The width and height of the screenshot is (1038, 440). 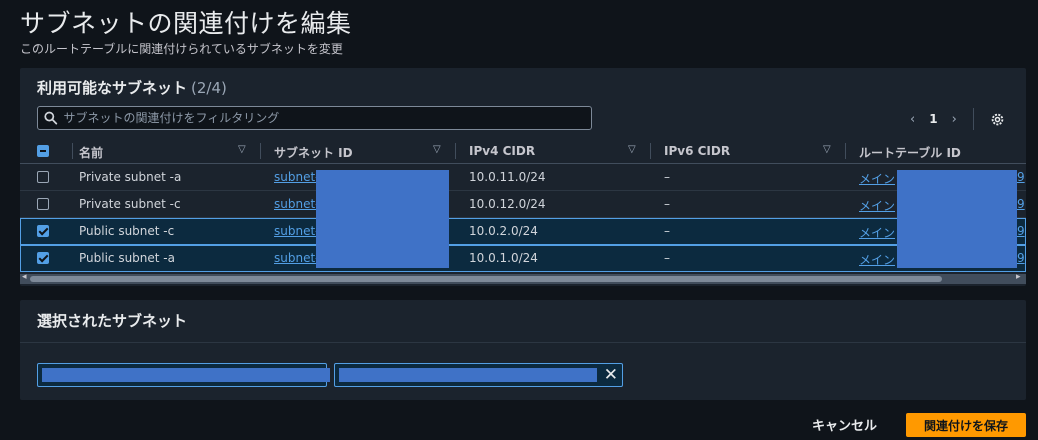 I want to click on available-subnets-title: 利用可能なサブネット, so click(x=112, y=88).